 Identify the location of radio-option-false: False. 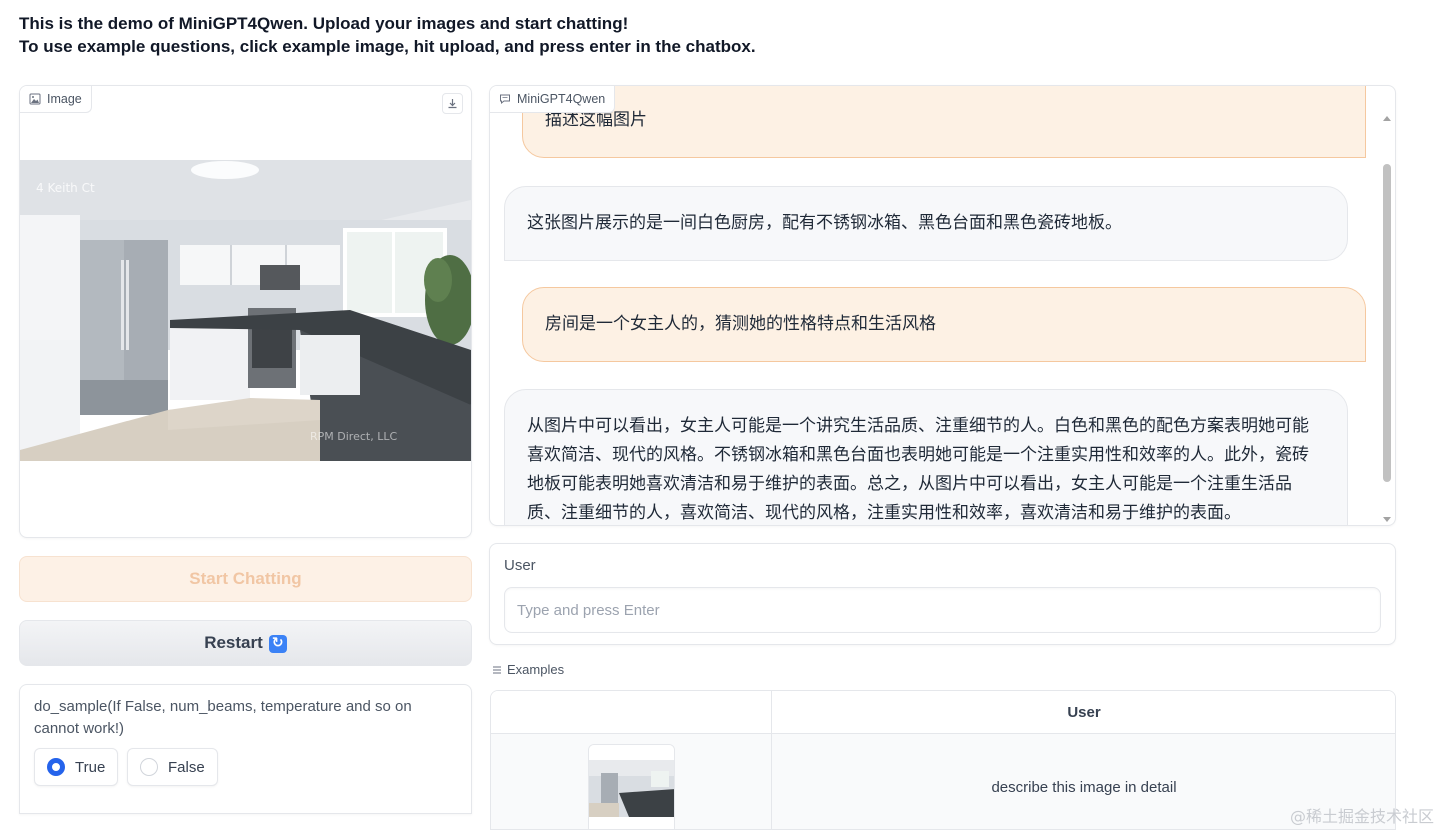
(172, 767).